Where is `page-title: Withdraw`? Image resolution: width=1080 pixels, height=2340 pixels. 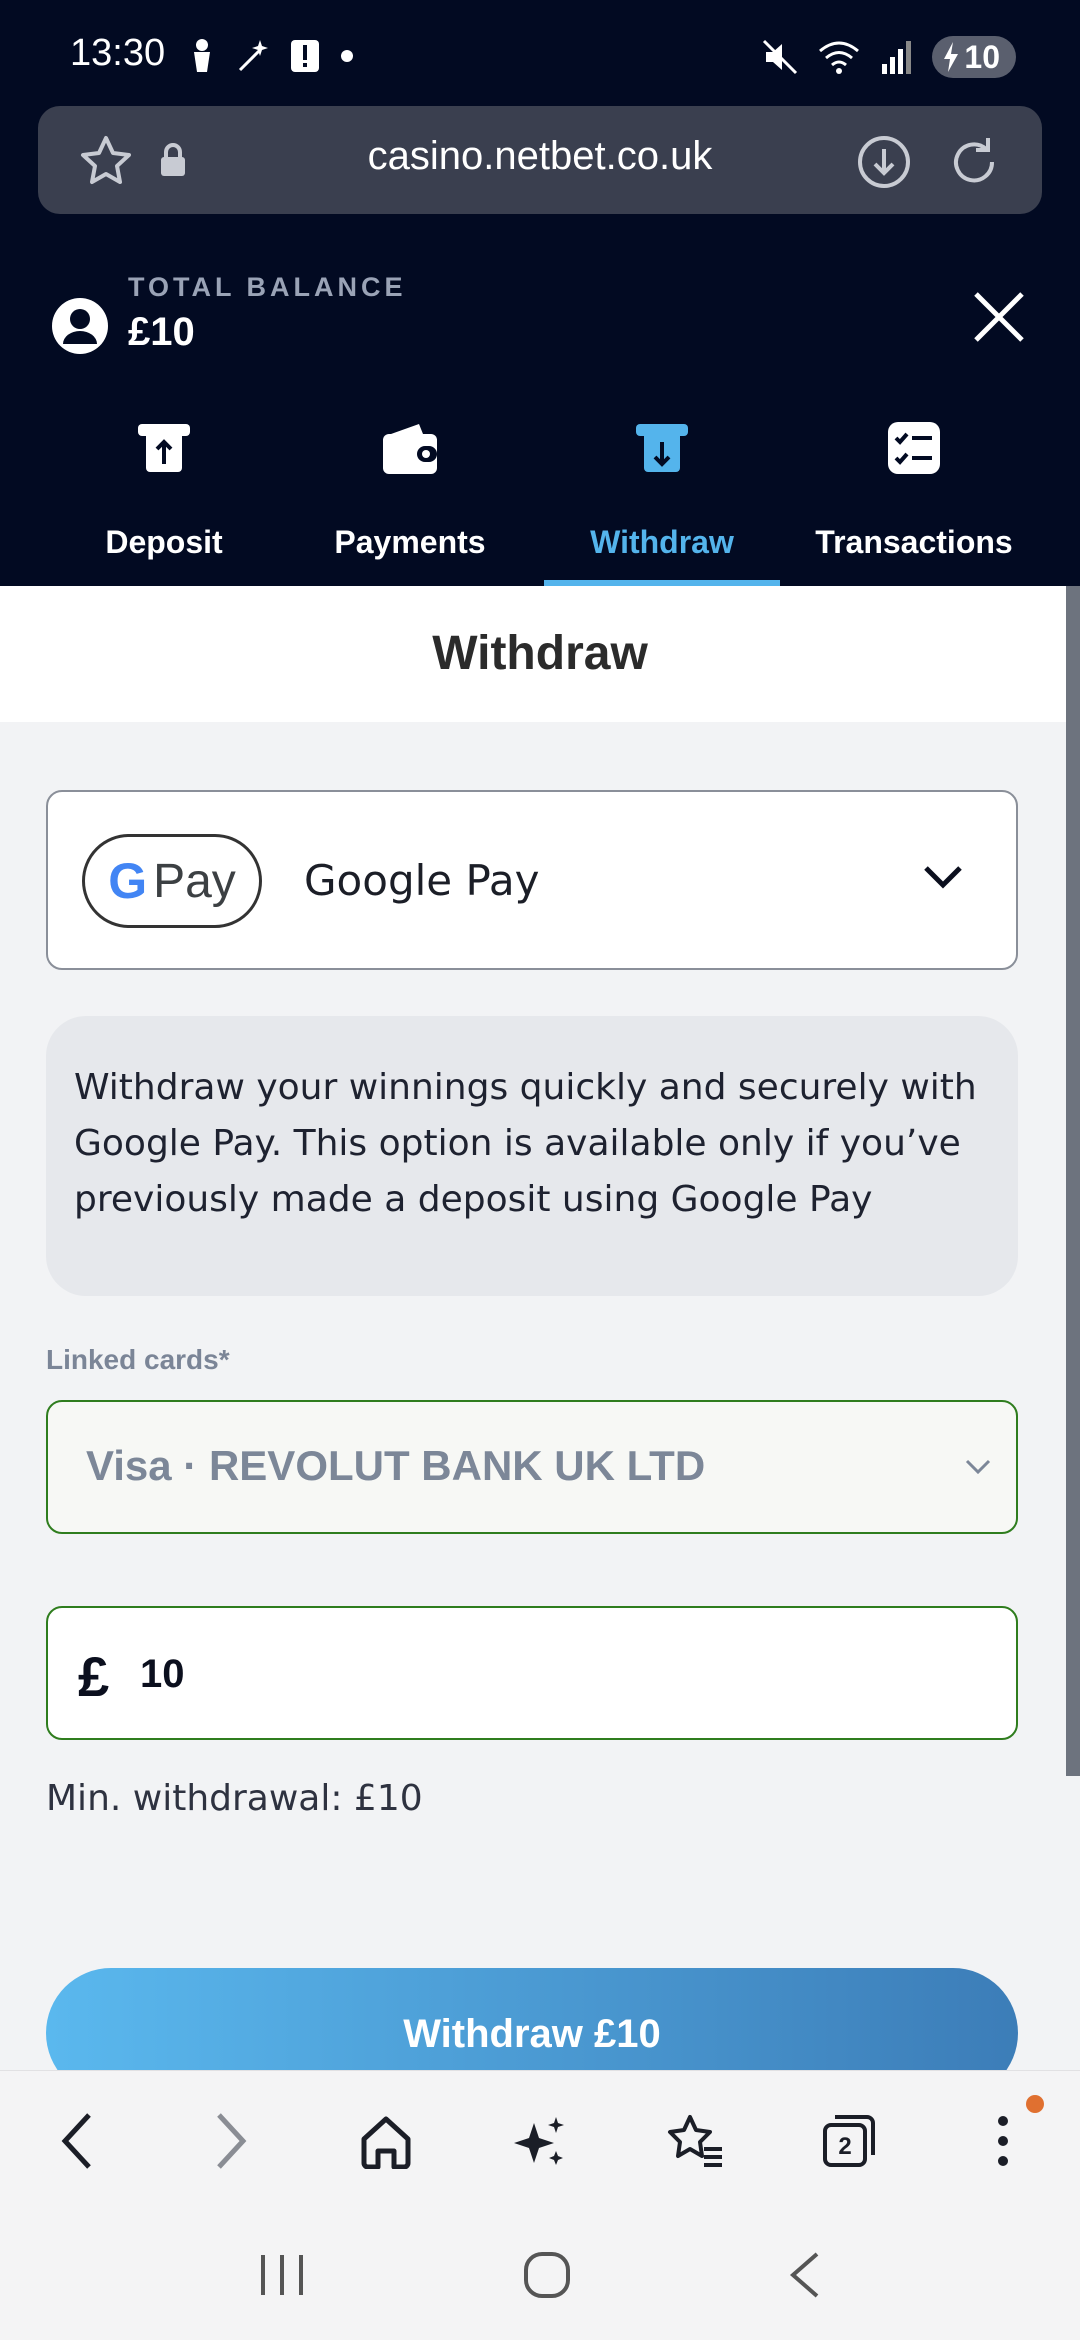 page-title: Withdraw is located at coordinates (540, 653).